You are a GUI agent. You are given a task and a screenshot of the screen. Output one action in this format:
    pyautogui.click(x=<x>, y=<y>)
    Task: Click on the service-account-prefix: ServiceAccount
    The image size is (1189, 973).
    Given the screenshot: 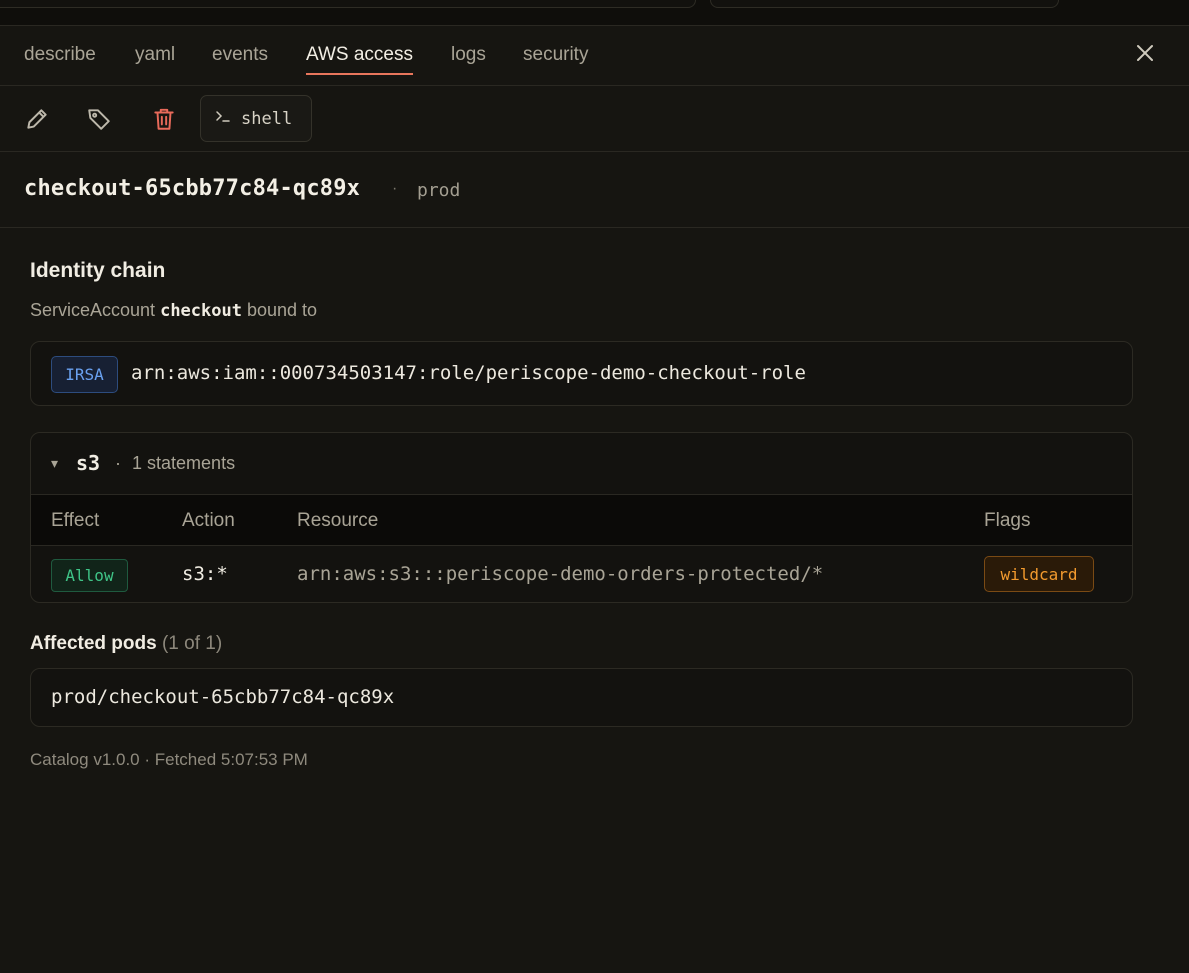 What is the action you would take?
    pyautogui.click(x=93, y=310)
    